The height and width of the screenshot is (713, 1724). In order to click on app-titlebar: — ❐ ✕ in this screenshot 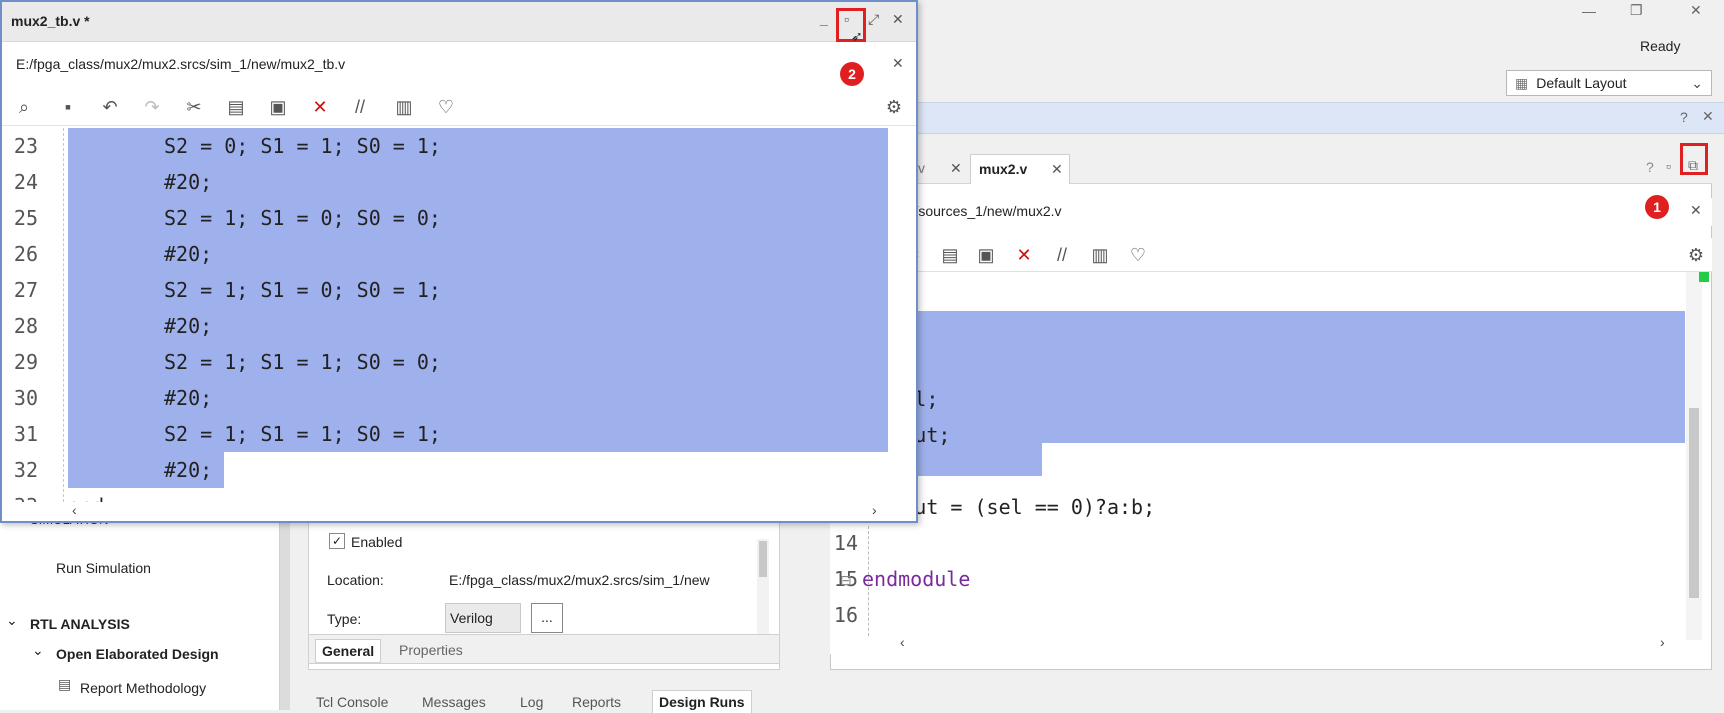, I will do `click(1277, 13)`.